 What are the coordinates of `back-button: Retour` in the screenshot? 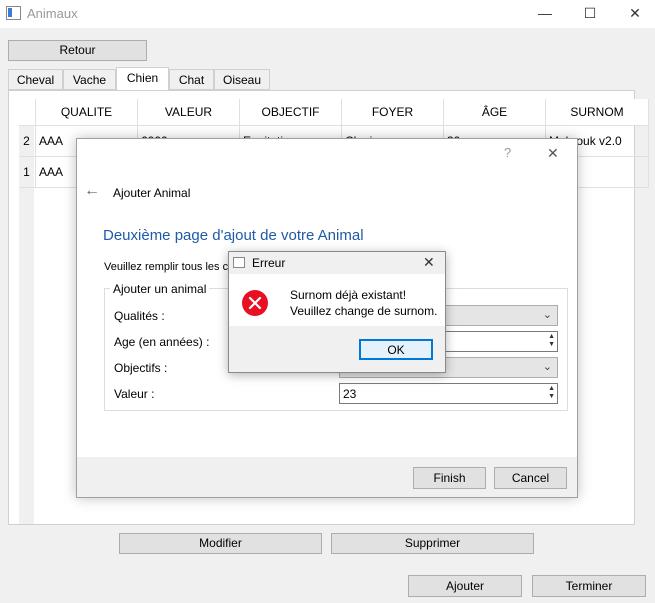 It's located at (77, 50).